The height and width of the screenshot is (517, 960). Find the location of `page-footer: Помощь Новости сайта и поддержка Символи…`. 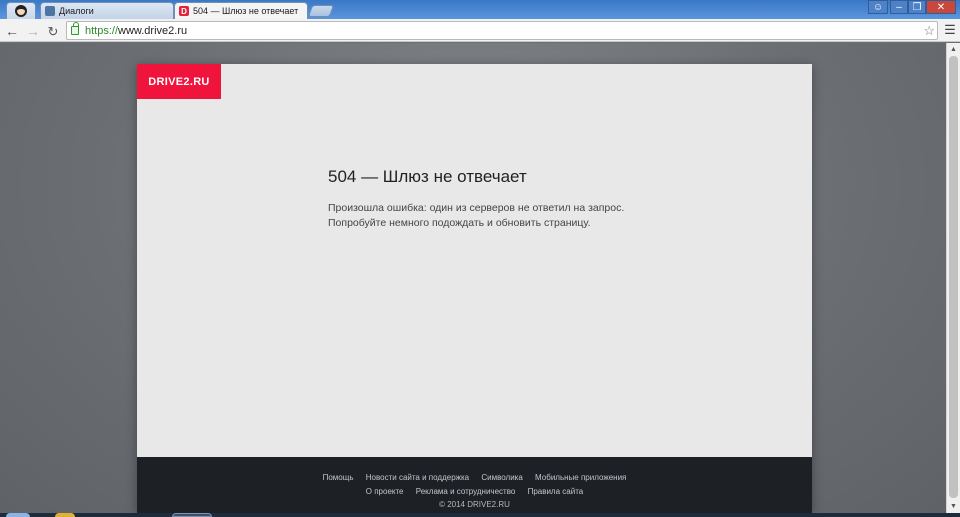

page-footer: Помощь Новости сайта и поддержка Символи… is located at coordinates (474, 485).